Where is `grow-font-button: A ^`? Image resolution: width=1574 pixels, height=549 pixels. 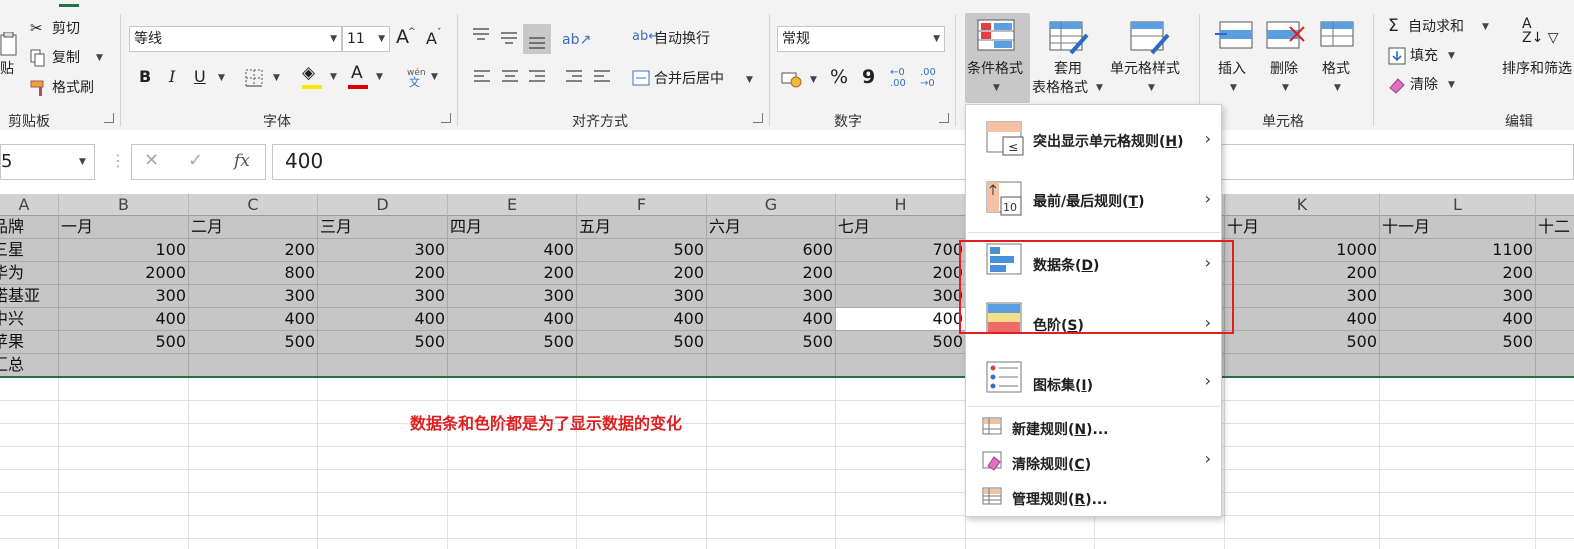 grow-font-button: A ^ is located at coordinates (406, 38).